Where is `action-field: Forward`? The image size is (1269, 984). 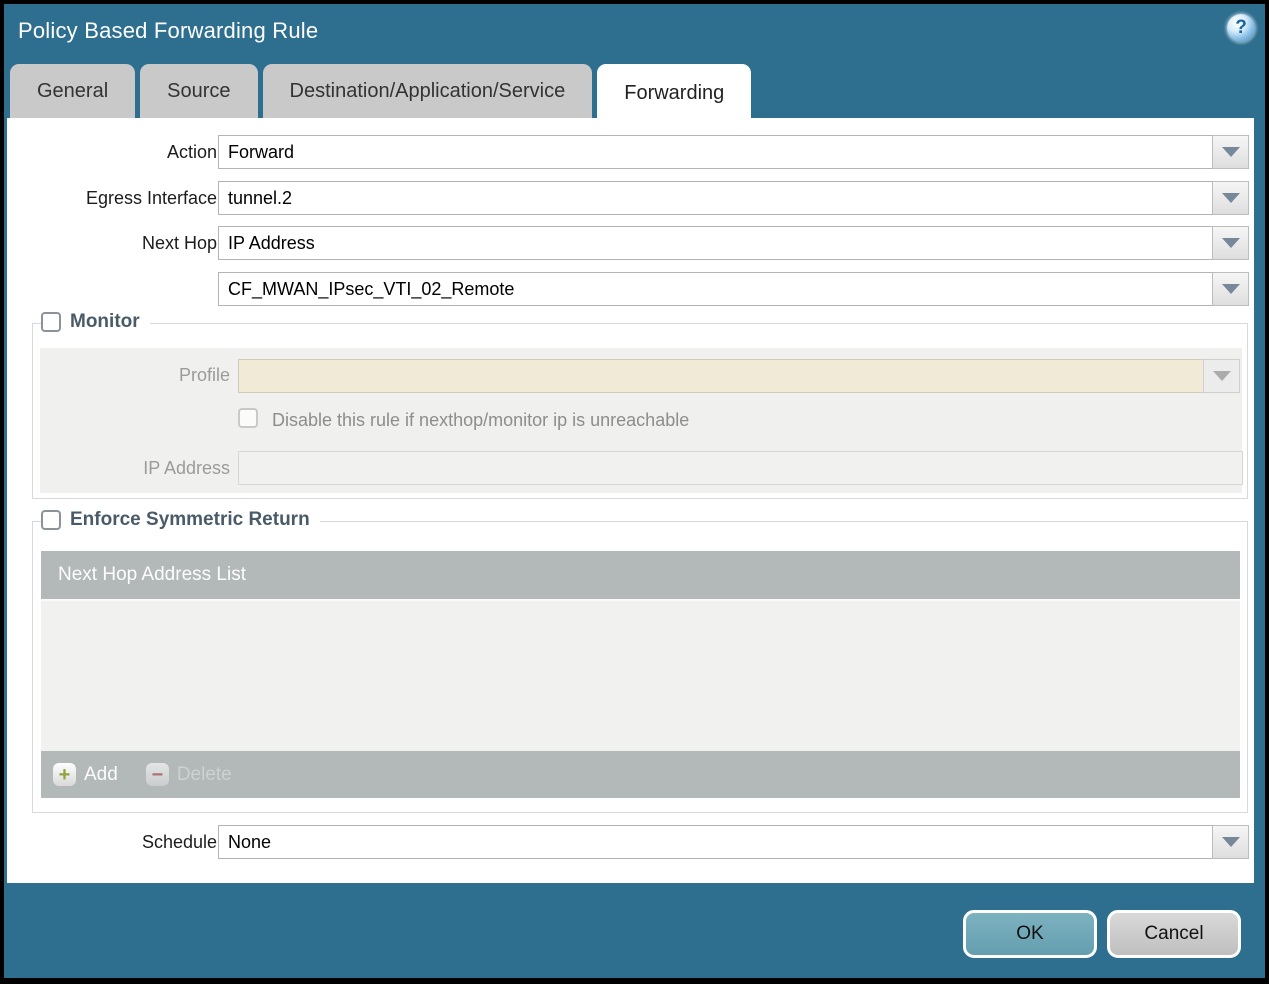 action-field: Forward is located at coordinates (715, 152).